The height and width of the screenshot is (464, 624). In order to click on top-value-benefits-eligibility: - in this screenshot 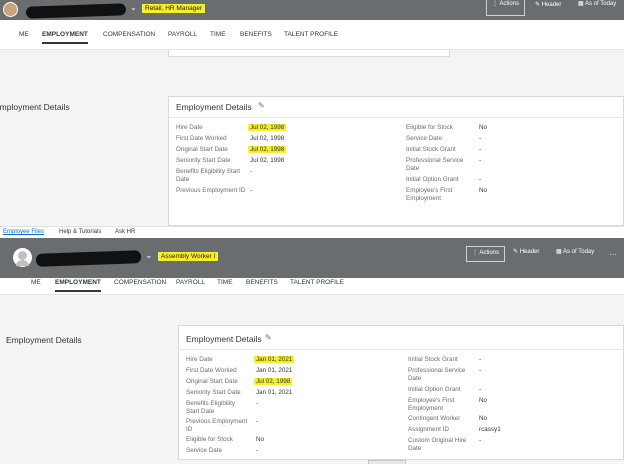, I will do `click(251, 171)`.